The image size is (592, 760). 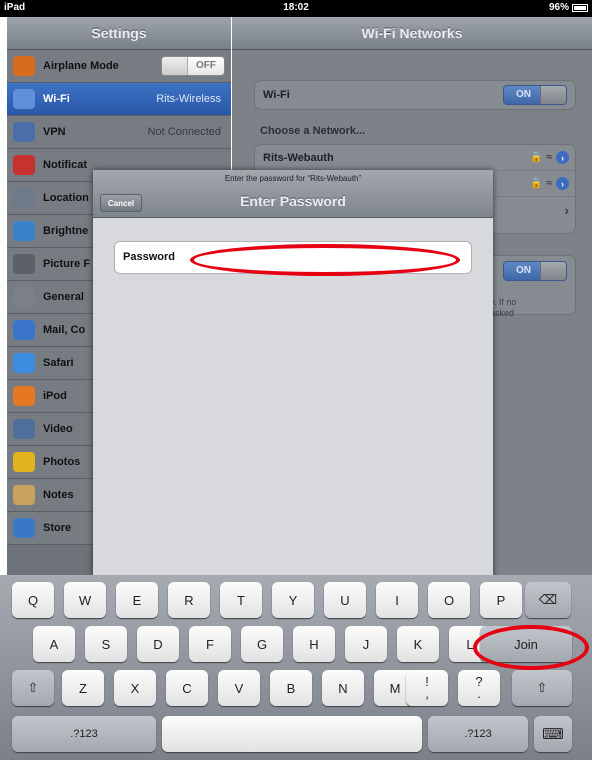 I want to click on key-c: C, so click(x=187, y=688).